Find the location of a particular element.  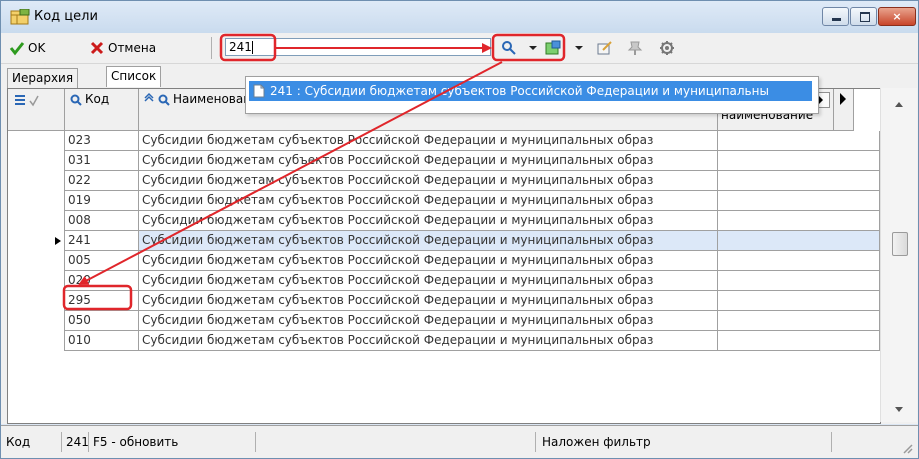

gear-icon is located at coordinates (667, 48).